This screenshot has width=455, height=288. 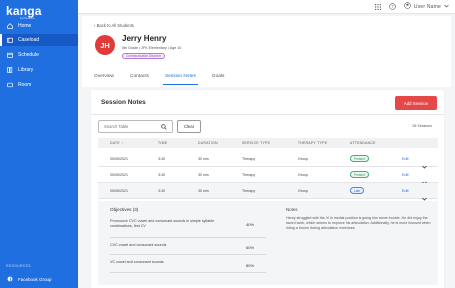 I want to click on calendar-icon, so click(x=10, y=55).